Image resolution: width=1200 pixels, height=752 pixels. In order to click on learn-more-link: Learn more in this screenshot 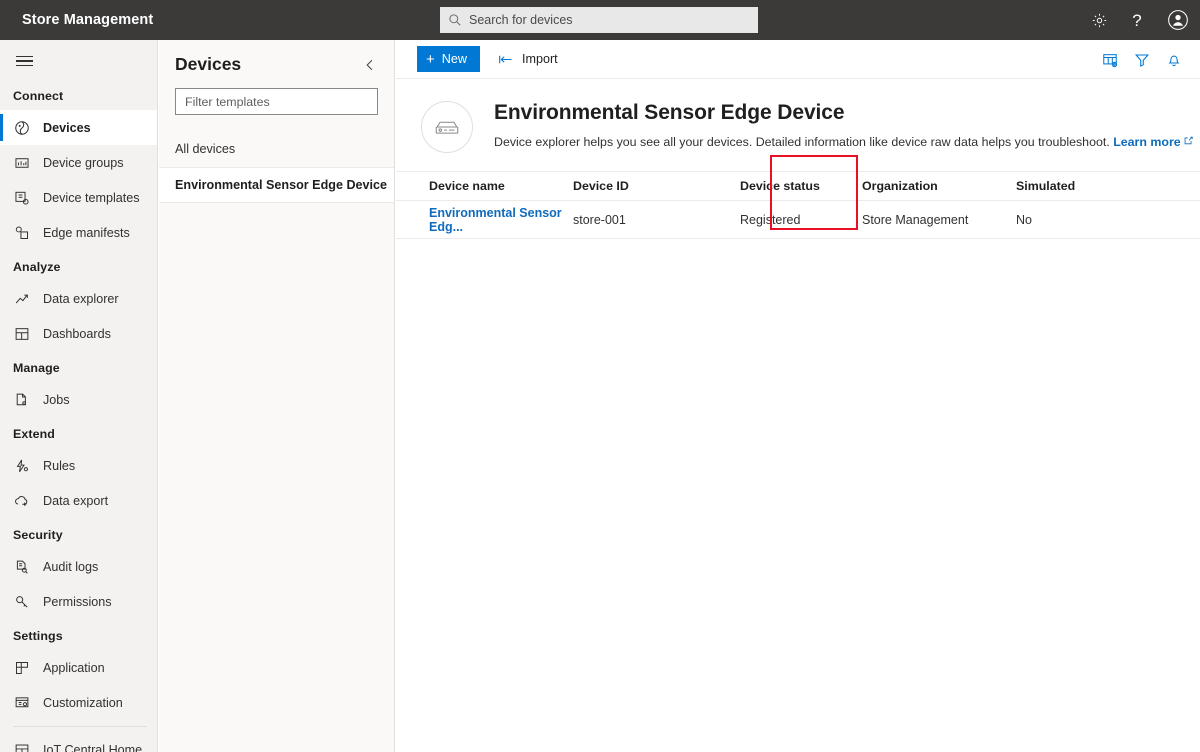, I will do `click(1153, 141)`.